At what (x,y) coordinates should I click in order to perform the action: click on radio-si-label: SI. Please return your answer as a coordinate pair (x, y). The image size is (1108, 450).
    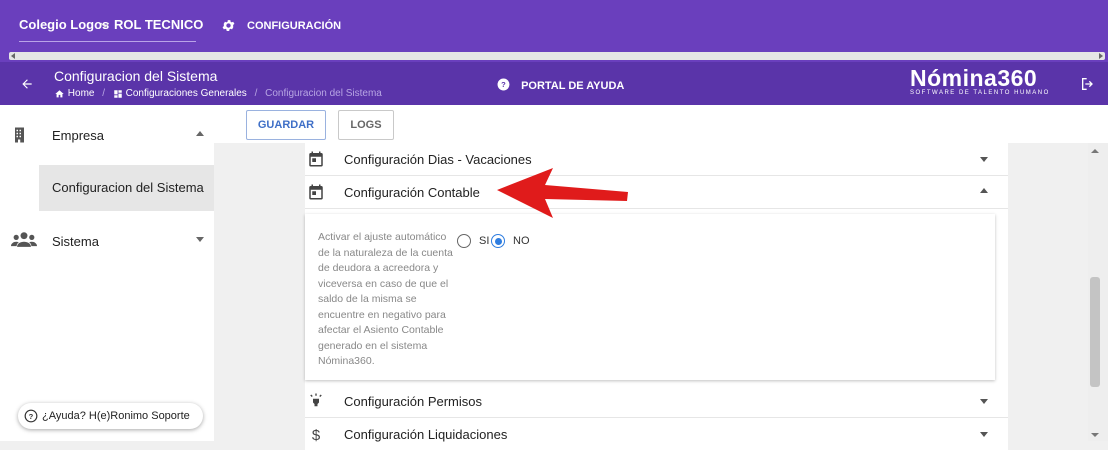
    Looking at the image, I should click on (484, 241).